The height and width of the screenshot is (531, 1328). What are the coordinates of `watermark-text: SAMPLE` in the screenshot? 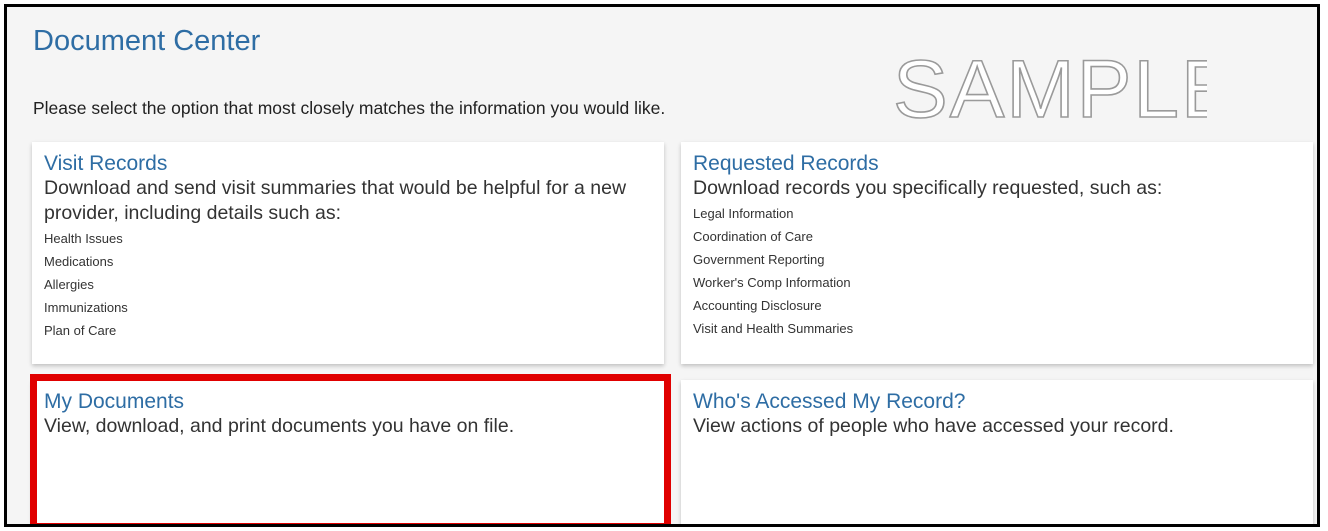 It's located at (1050, 85).